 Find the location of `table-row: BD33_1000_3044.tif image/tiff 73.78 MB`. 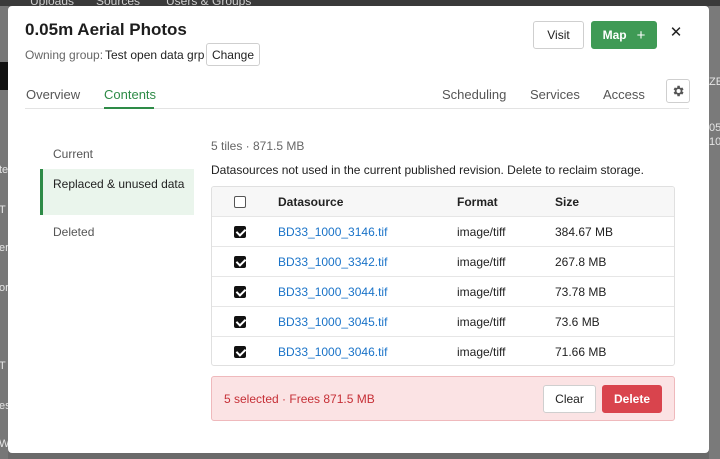

table-row: BD33_1000_3044.tif image/tiff 73.78 MB is located at coordinates (443, 292).